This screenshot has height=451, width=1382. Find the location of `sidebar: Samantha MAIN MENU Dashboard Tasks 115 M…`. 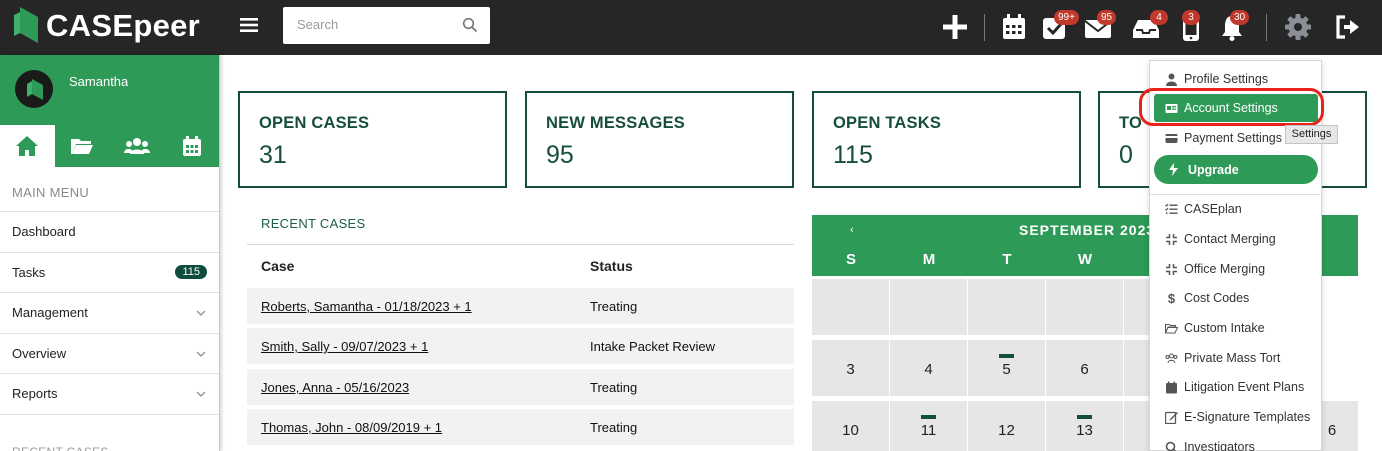

sidebar: Samantha MAIN MENU Dashboard Tasks 115 M… is located at coordinates (110, 253).